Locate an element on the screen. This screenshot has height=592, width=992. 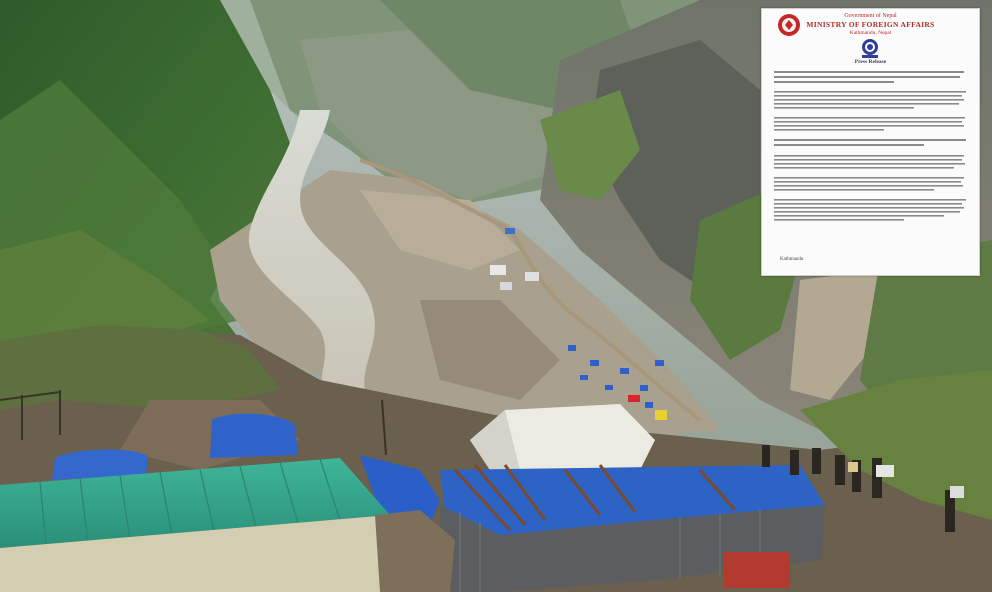
doc-body-text is located at coordinates (870, 146).